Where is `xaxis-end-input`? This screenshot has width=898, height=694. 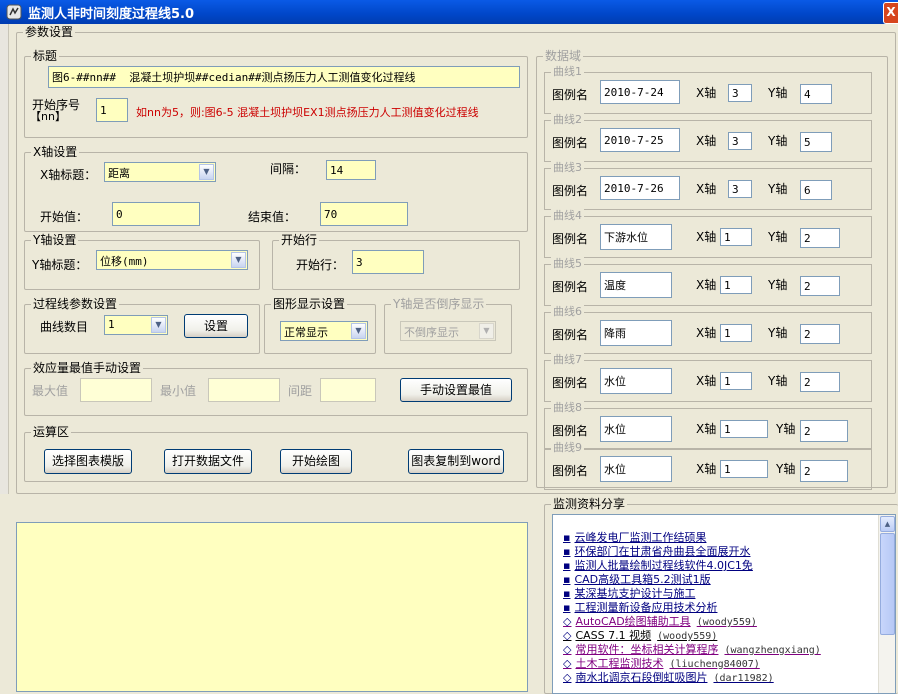 xaxis-end-input is located at coordinates (364, 214).